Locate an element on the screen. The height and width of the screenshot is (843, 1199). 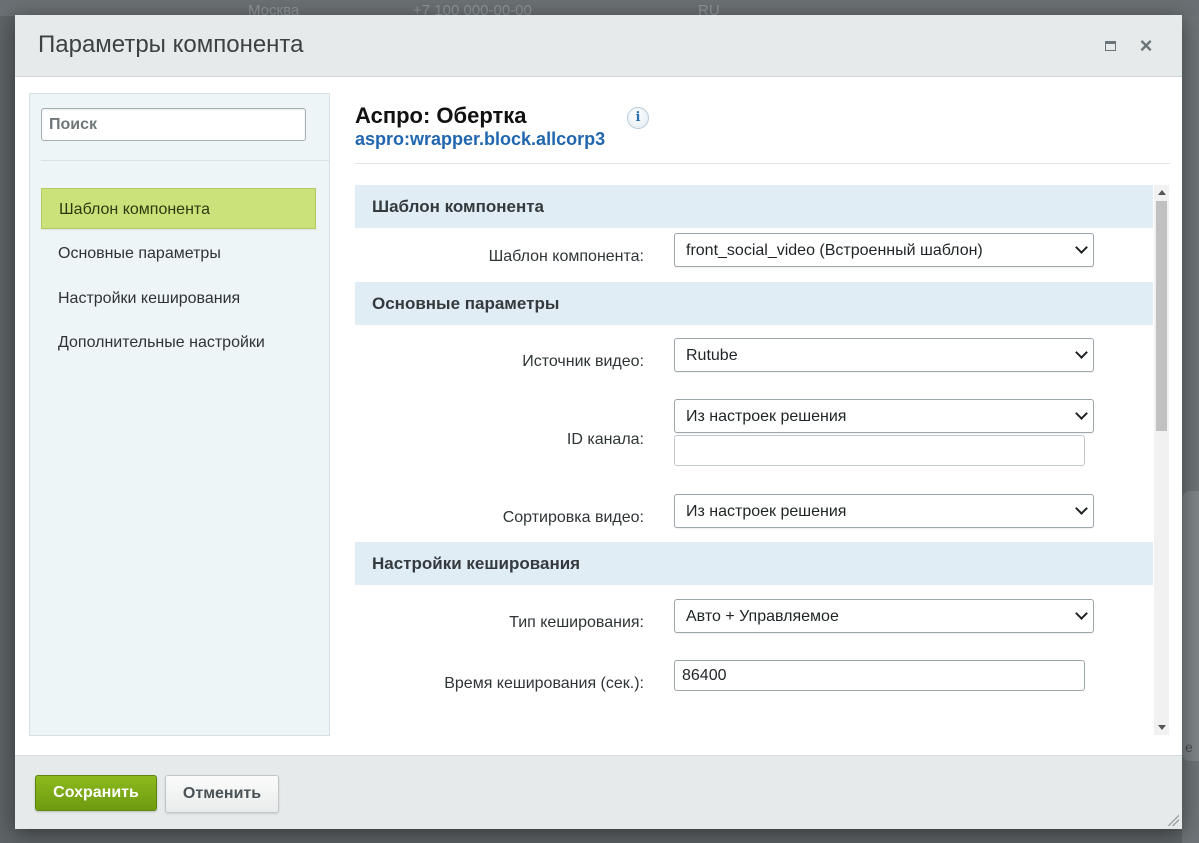
channel-id-input is located at coordinates (879, 450).